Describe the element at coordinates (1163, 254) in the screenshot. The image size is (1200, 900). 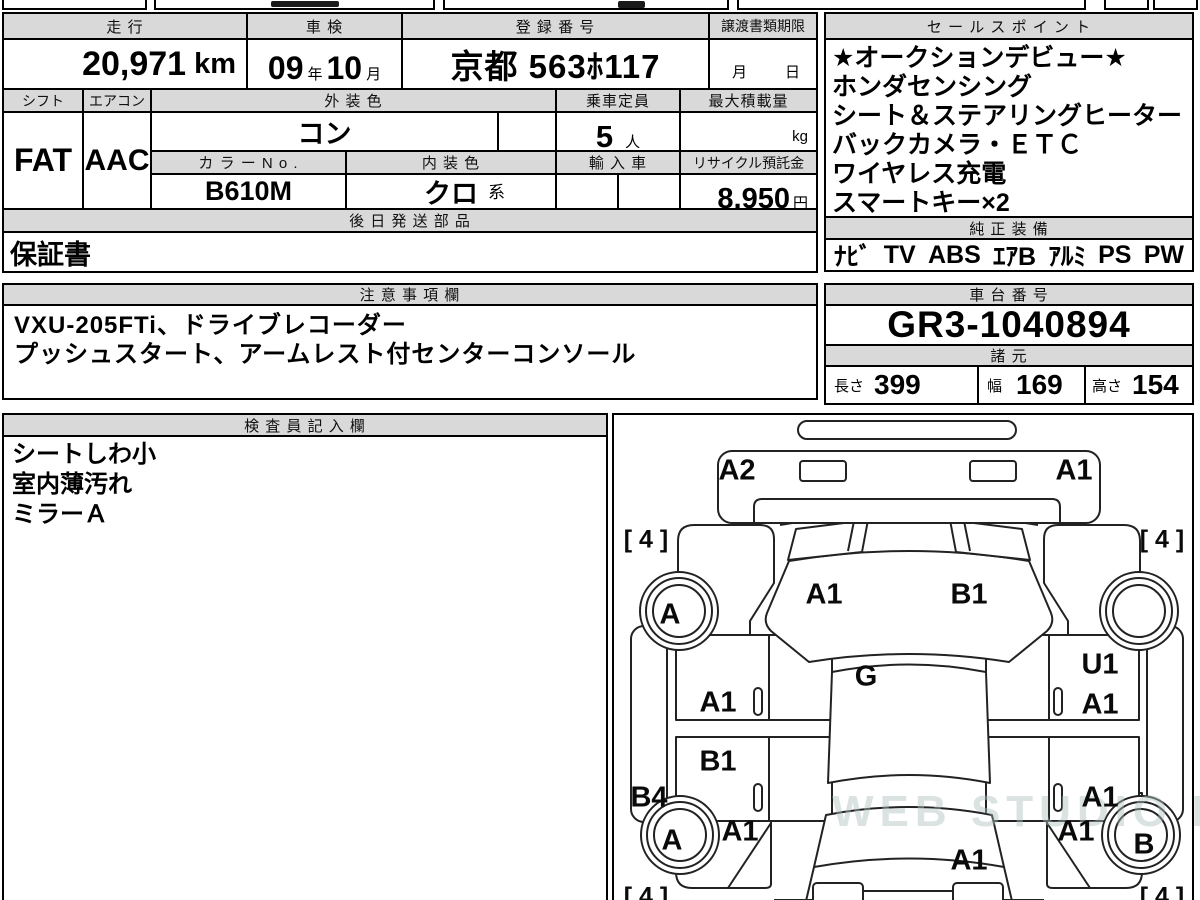
I see `equipment-item: PW` at that location.